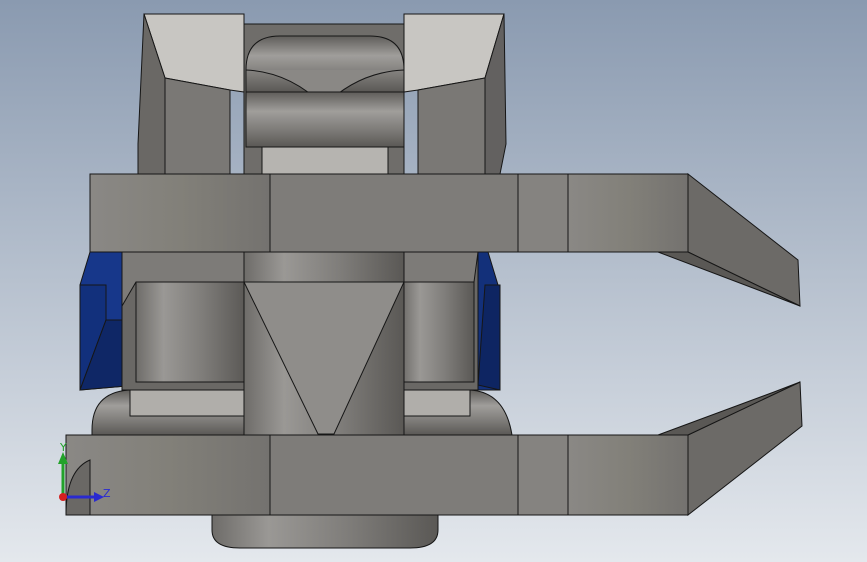  I want to click on top-roller, so click(325, 105).